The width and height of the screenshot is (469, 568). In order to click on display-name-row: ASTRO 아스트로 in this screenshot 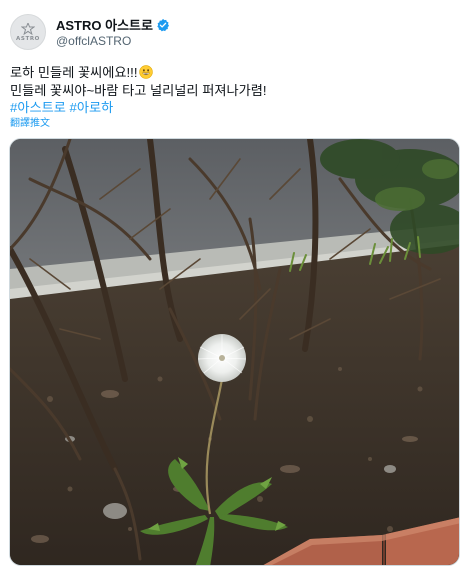, I will do `click(113, 24)`.